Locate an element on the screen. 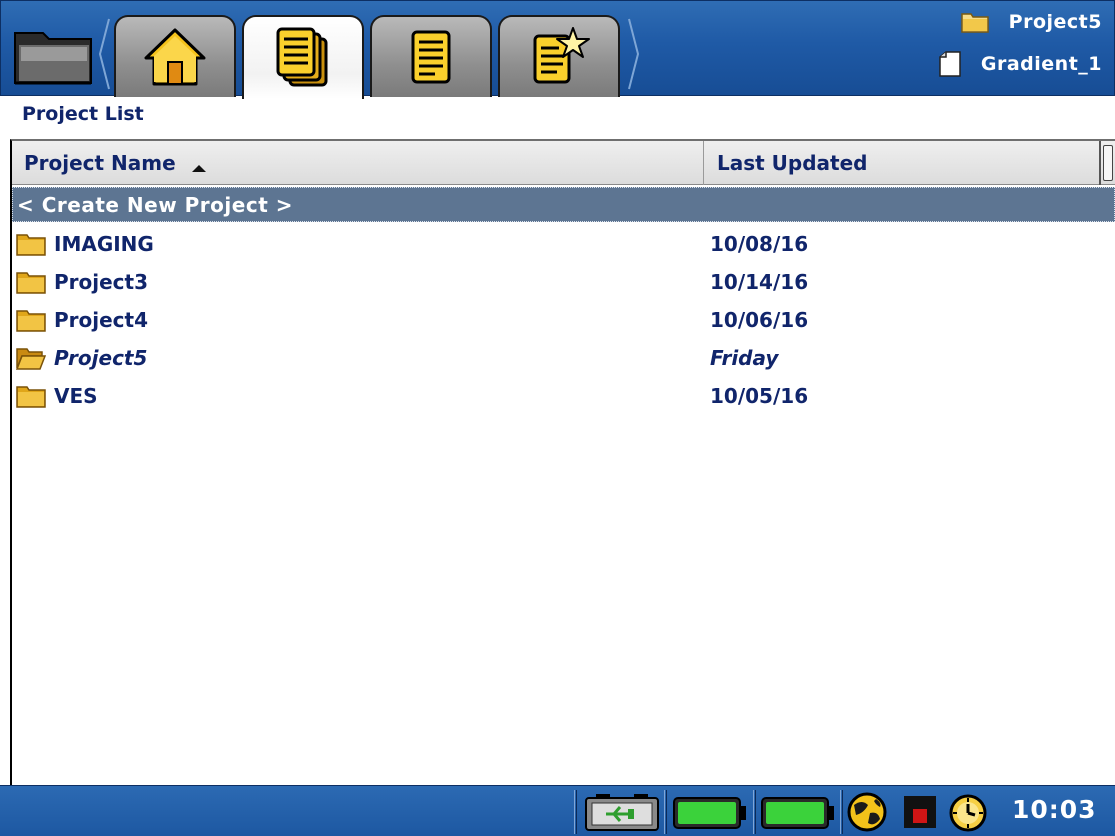 Image resolution: width=1115 pixels, height=836 pixels. project-name: Project4 is located at coordinates (101, 320).